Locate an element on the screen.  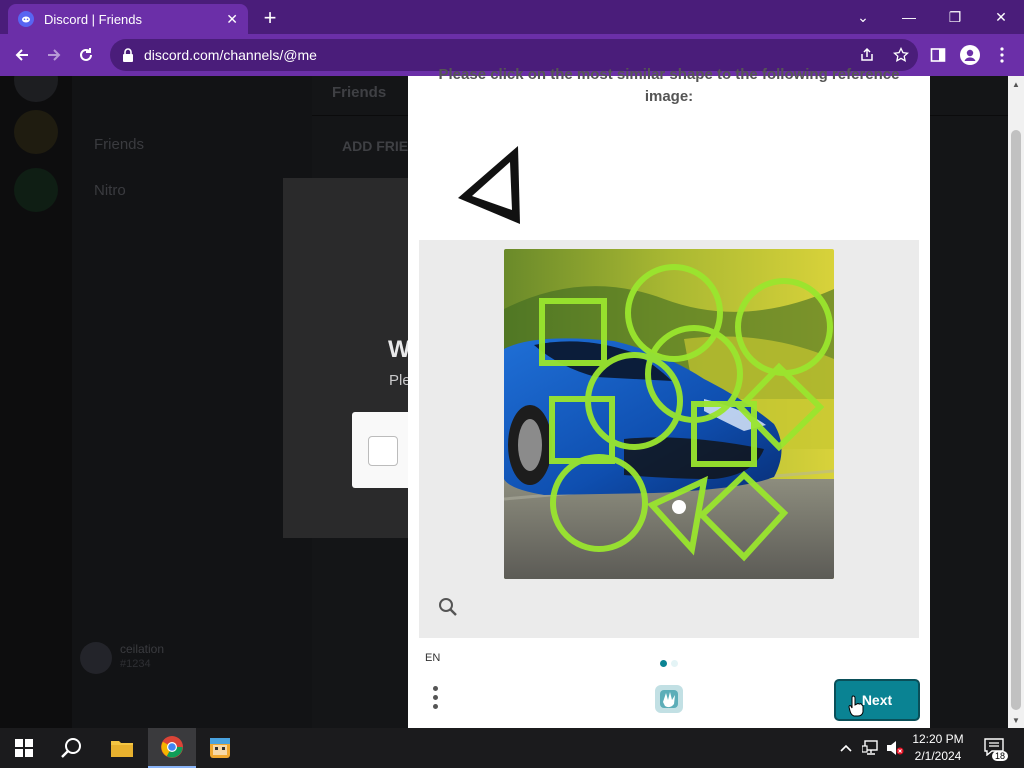
volume-tray-button is located at coordinates (895, 748).